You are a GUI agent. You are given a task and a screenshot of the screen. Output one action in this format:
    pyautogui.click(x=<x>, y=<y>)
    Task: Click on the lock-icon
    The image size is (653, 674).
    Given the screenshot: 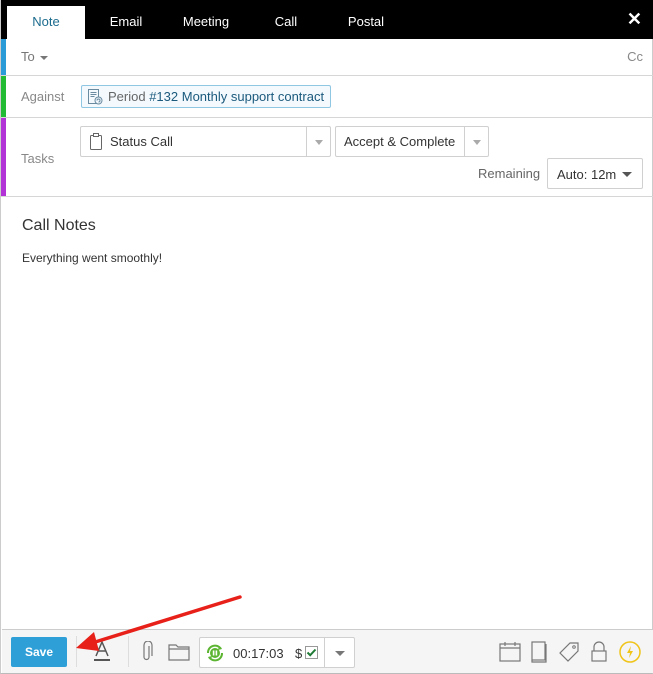 What is the action you would take?
    pyautogui.click(x=599, y=652)
    